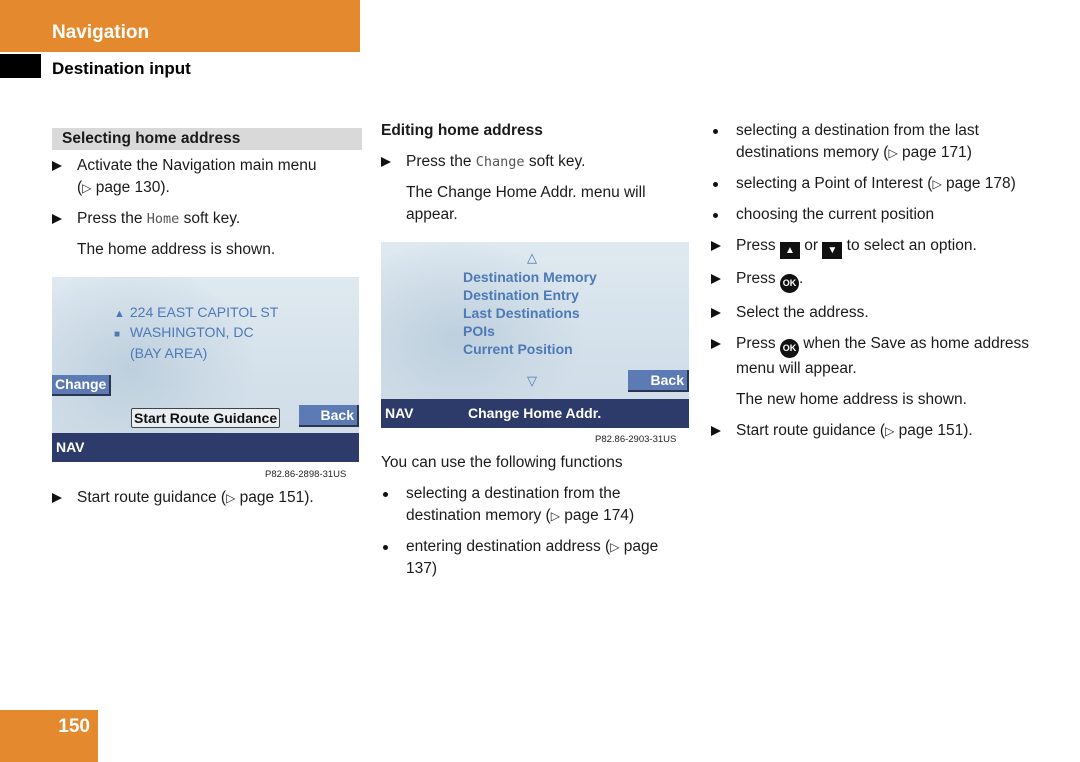 This screenshot has height=762, width=1080. Describe the element at coordinates (876, 215) in the screenshot. I see `bullet-current-position: choosing the current position` at that location.